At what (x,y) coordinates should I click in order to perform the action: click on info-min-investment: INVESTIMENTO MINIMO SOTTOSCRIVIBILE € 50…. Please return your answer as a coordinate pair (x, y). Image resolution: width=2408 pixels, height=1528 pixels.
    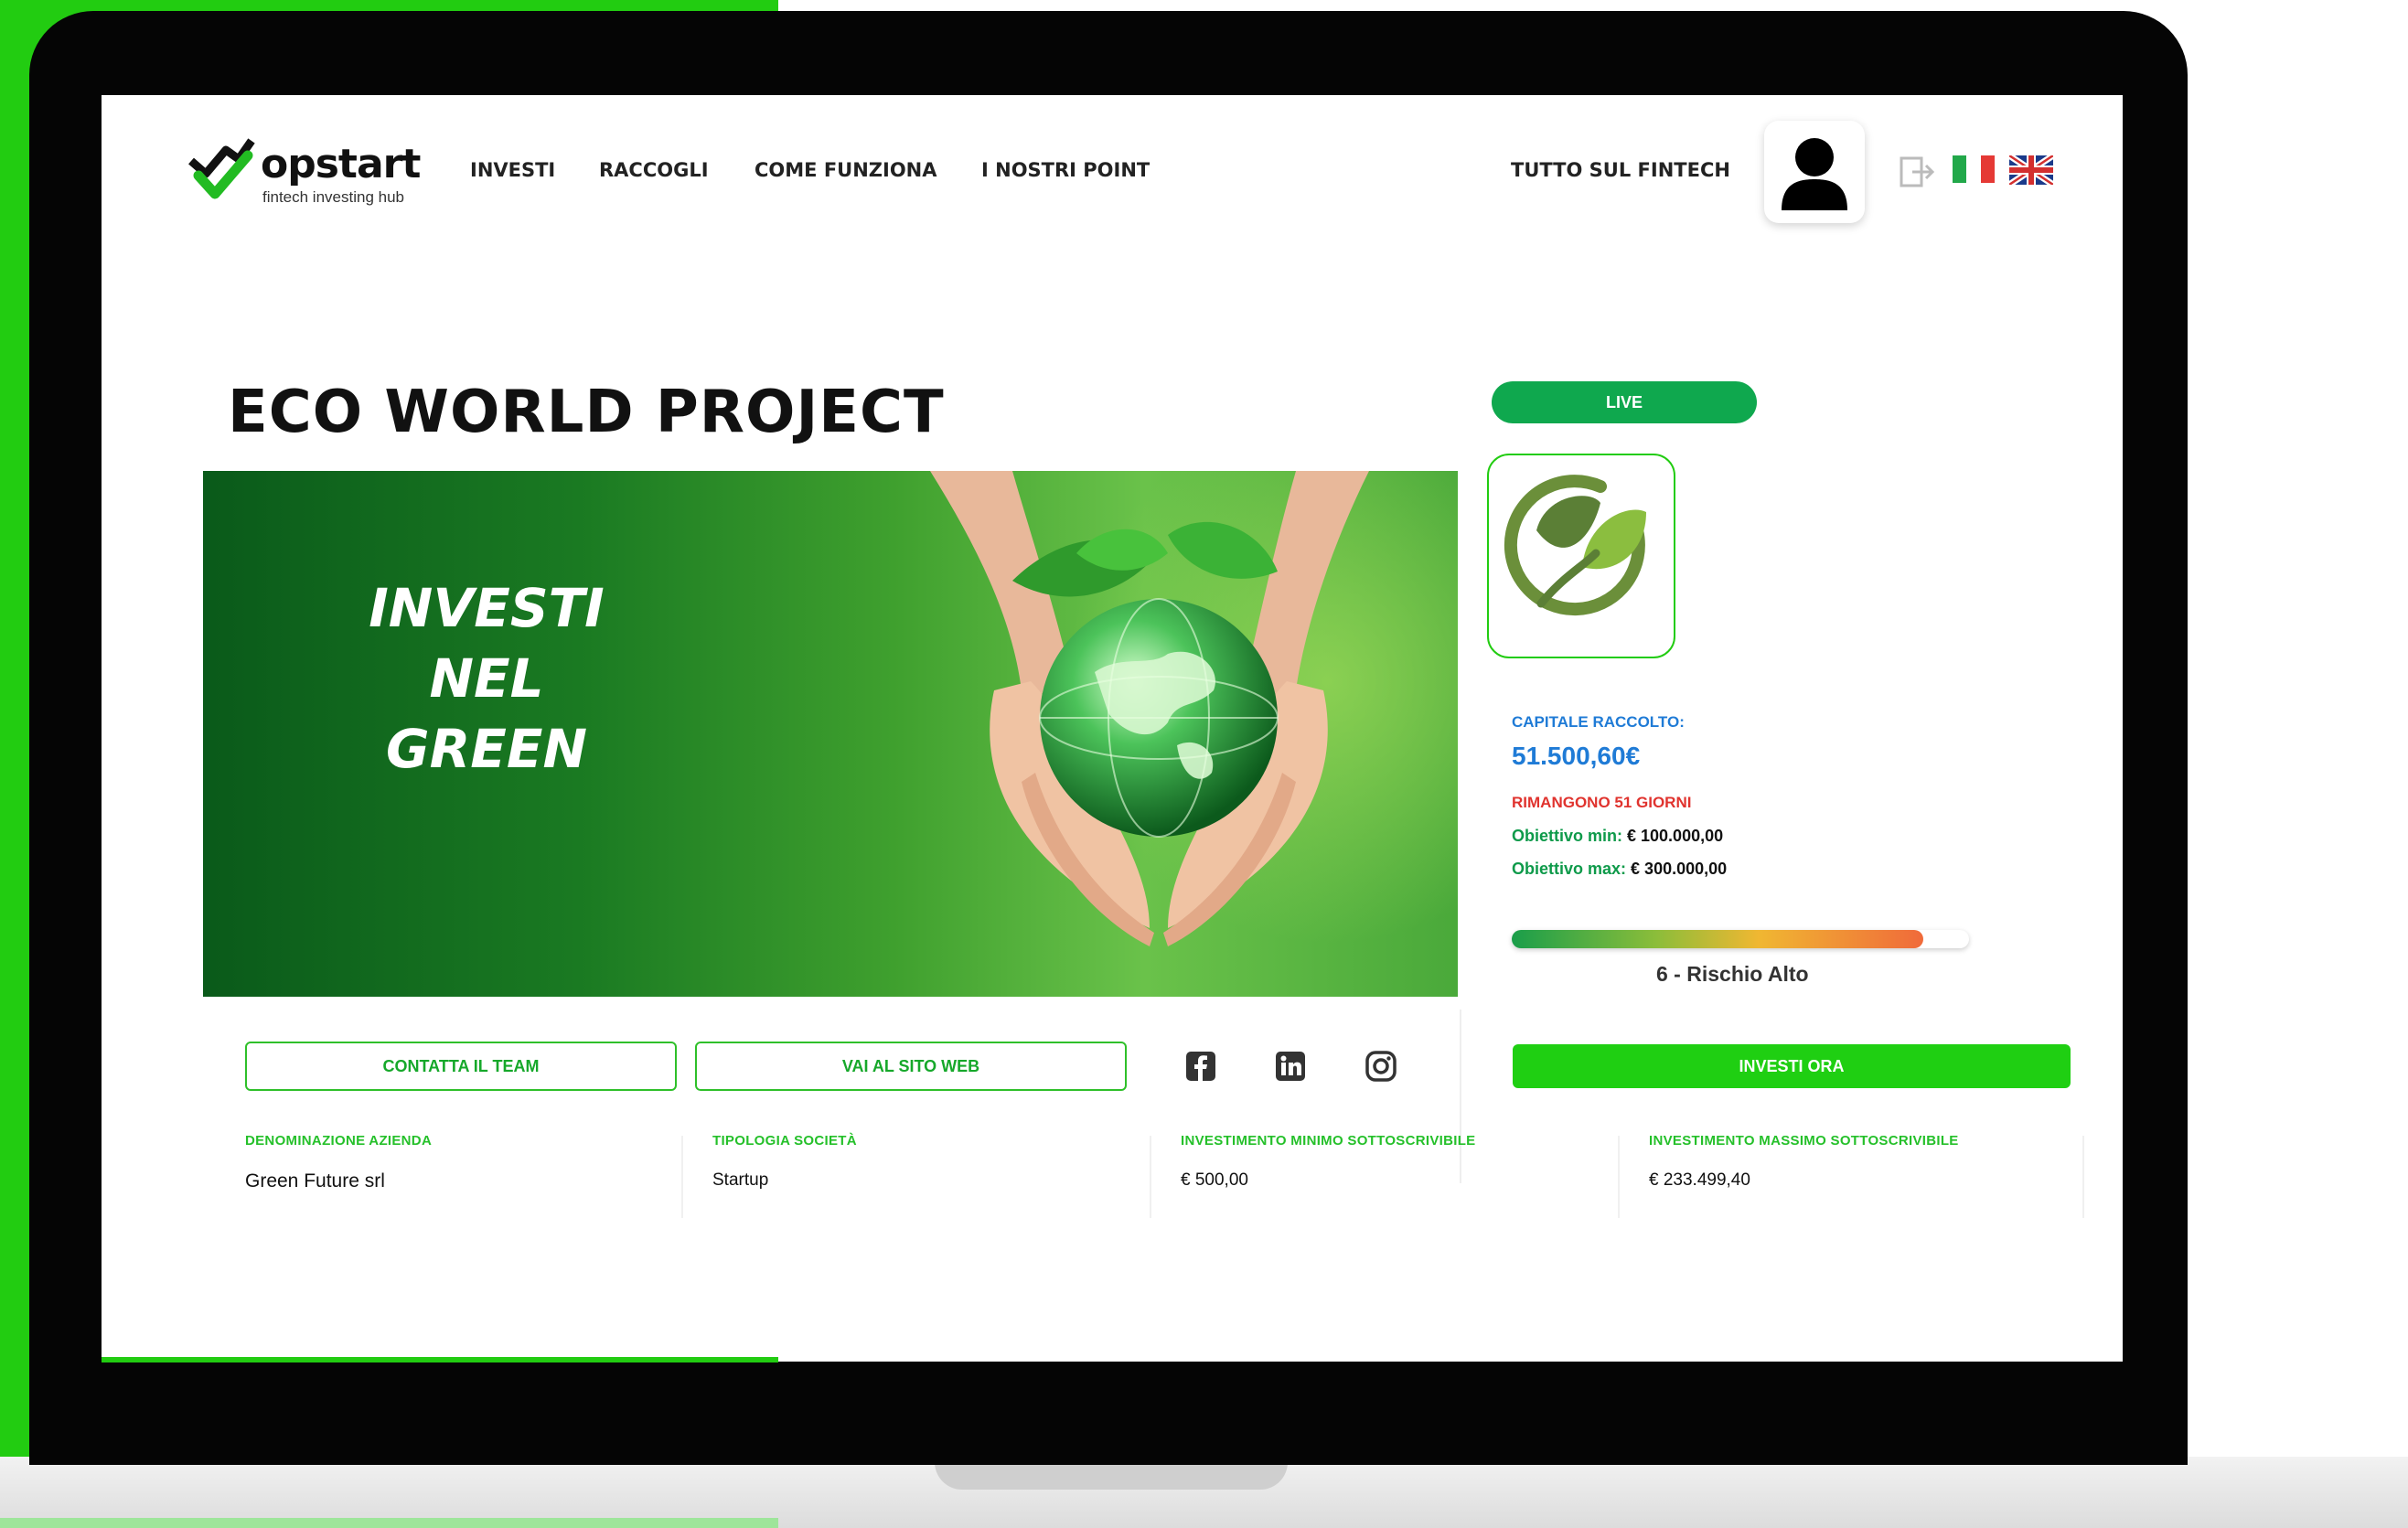
    Looking at the image, I should click on (1405, 1170).